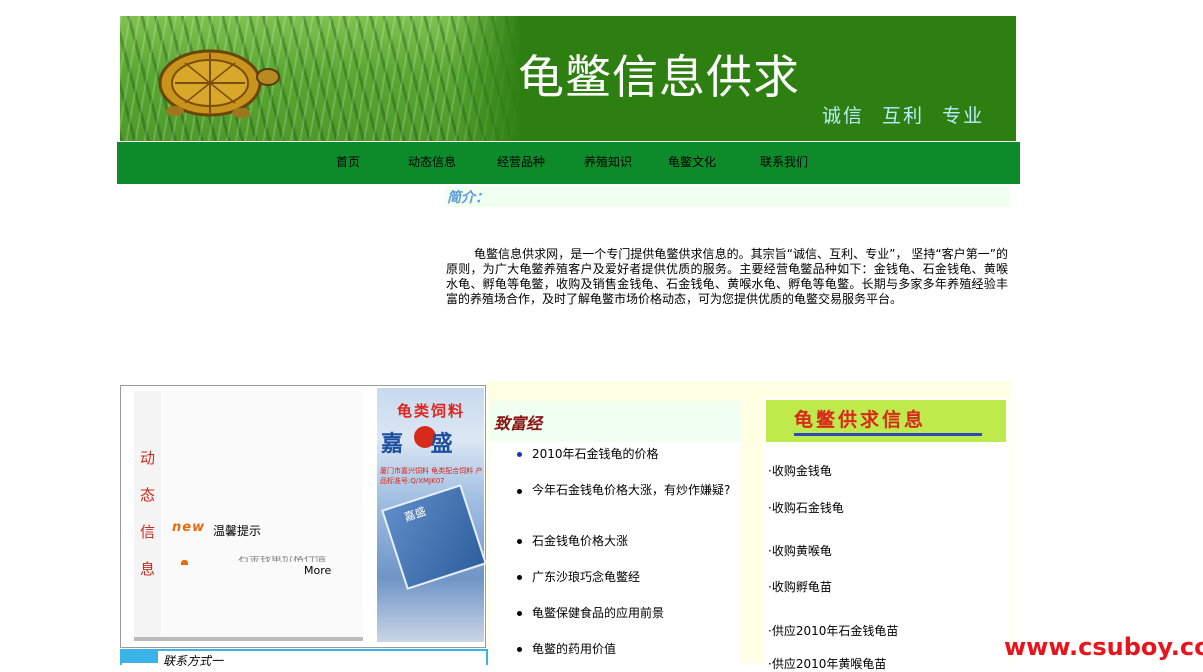 Image resolution: width=1203 pixels, height=672 pixels. I want to click on intro-header, so click(727, 196).